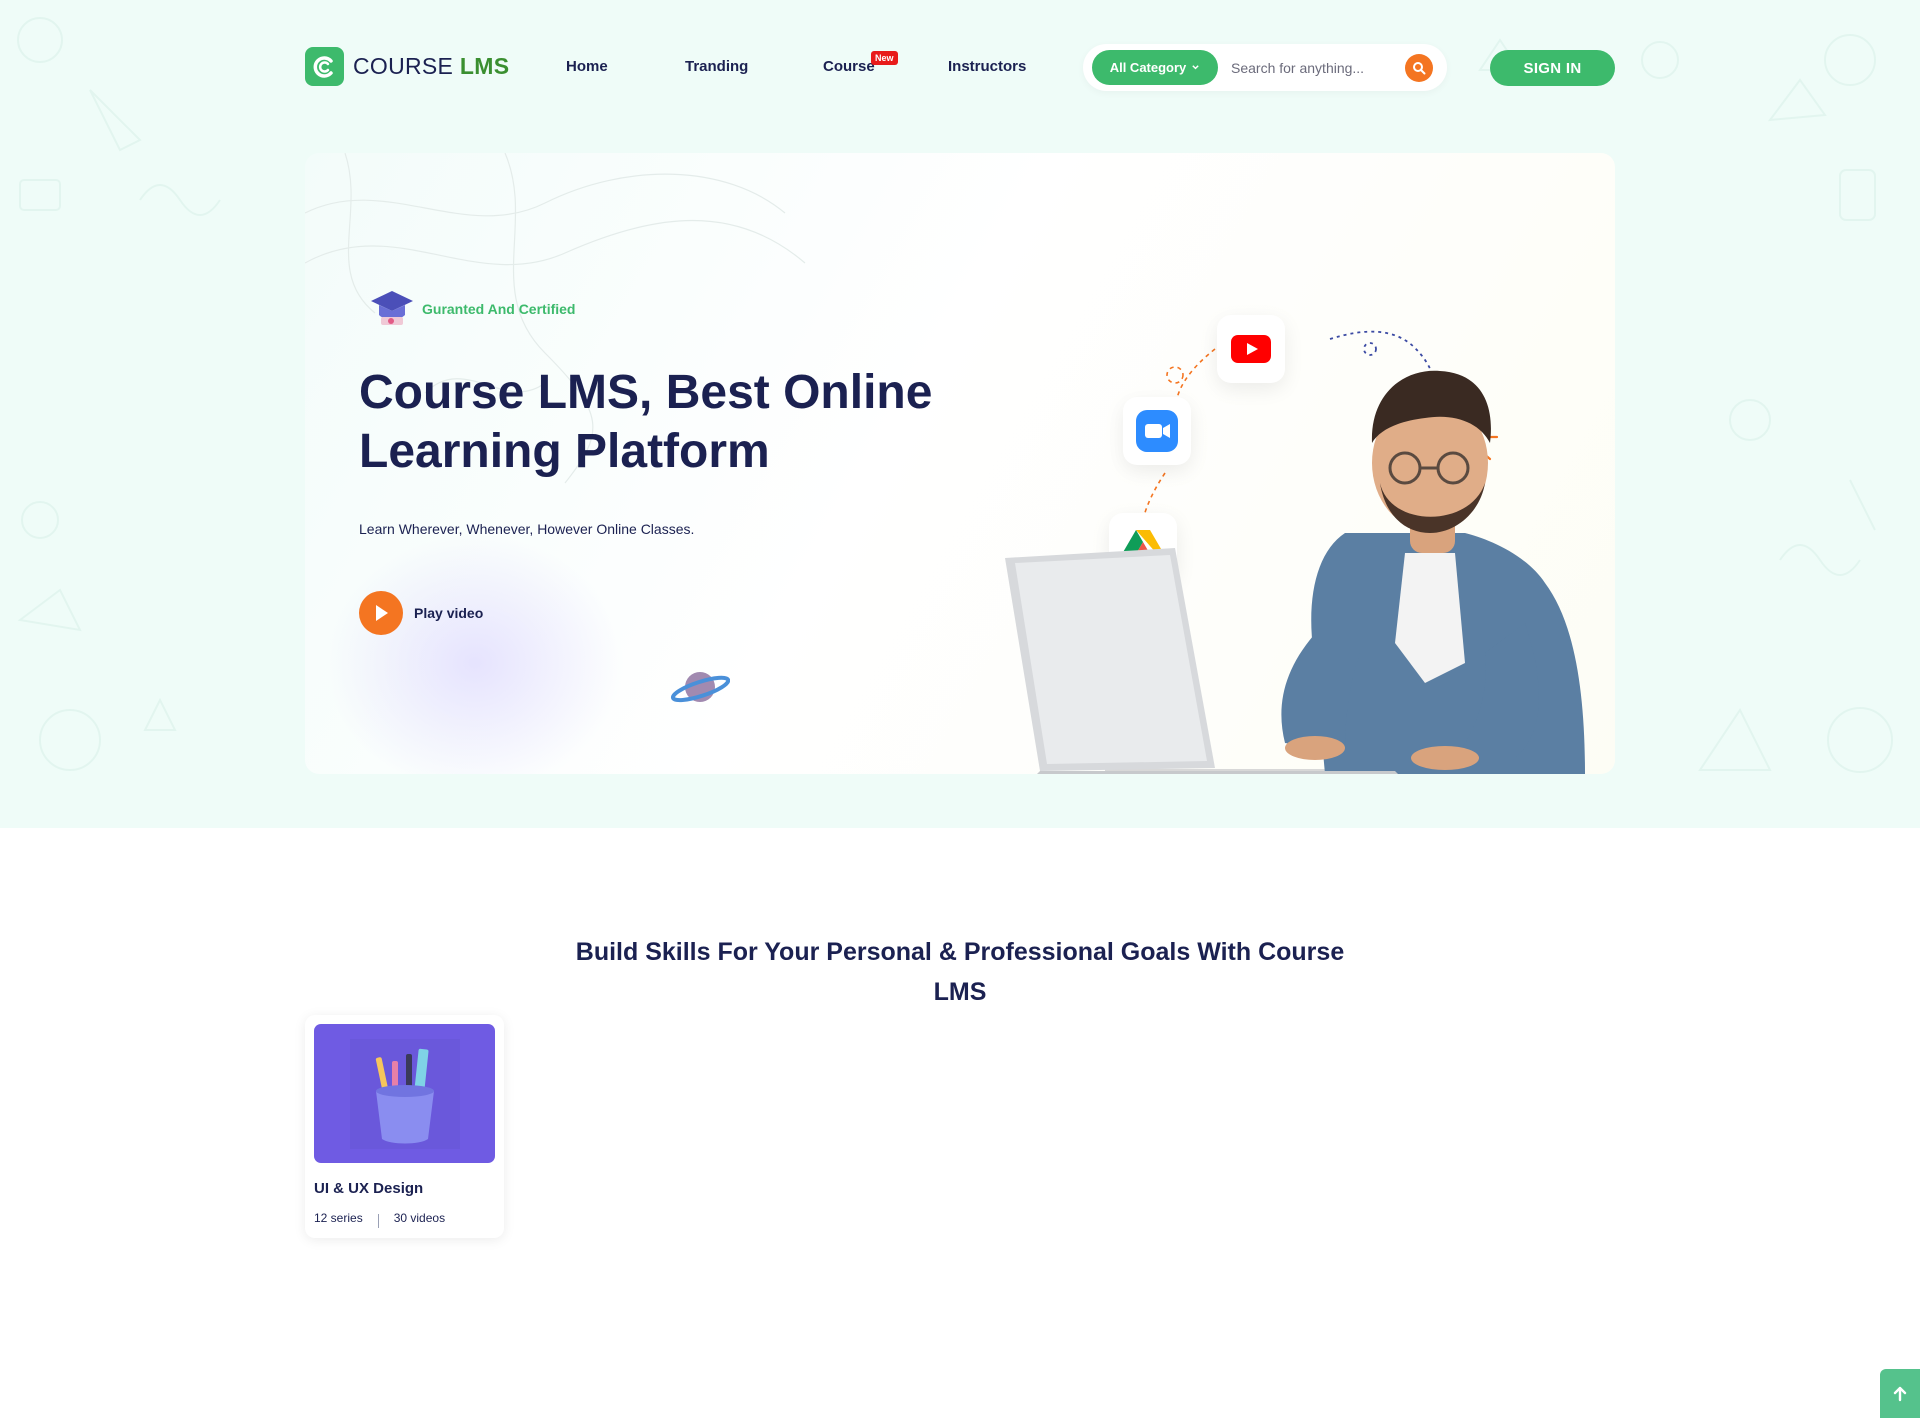 This screenshot has height=1418, width=1920. I want to click on logo-text: COURSE LMS, so click(431, 66).